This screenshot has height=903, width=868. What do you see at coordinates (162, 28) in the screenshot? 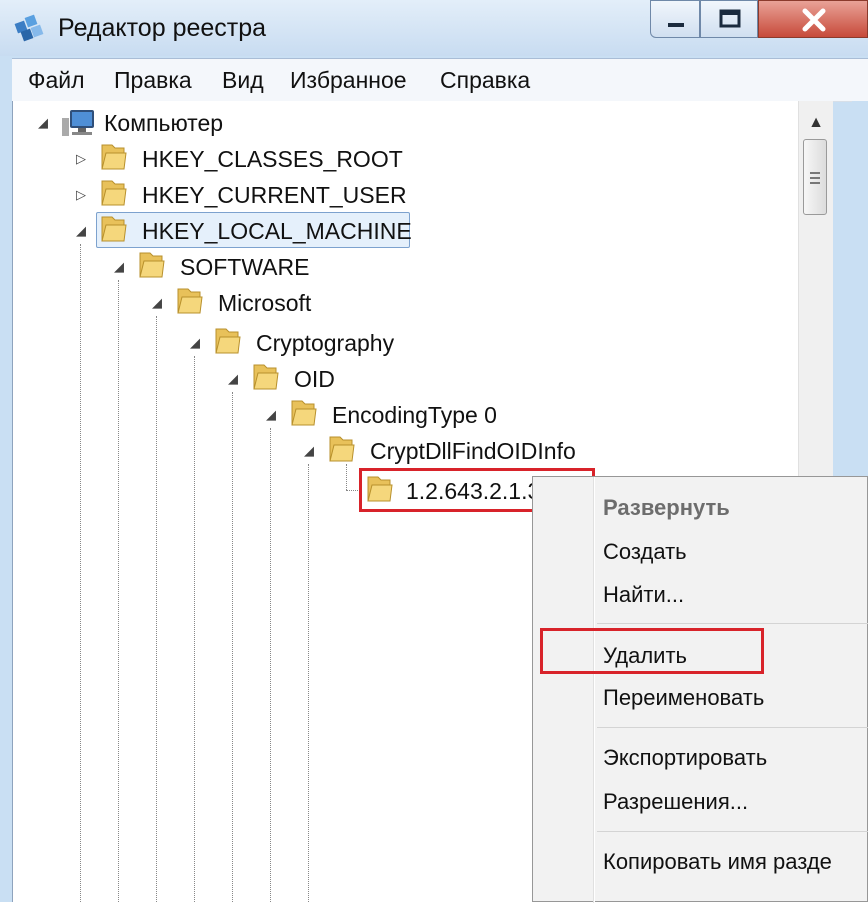
I see `window-title: Редактор реестра` at bounding box center [162, 28].